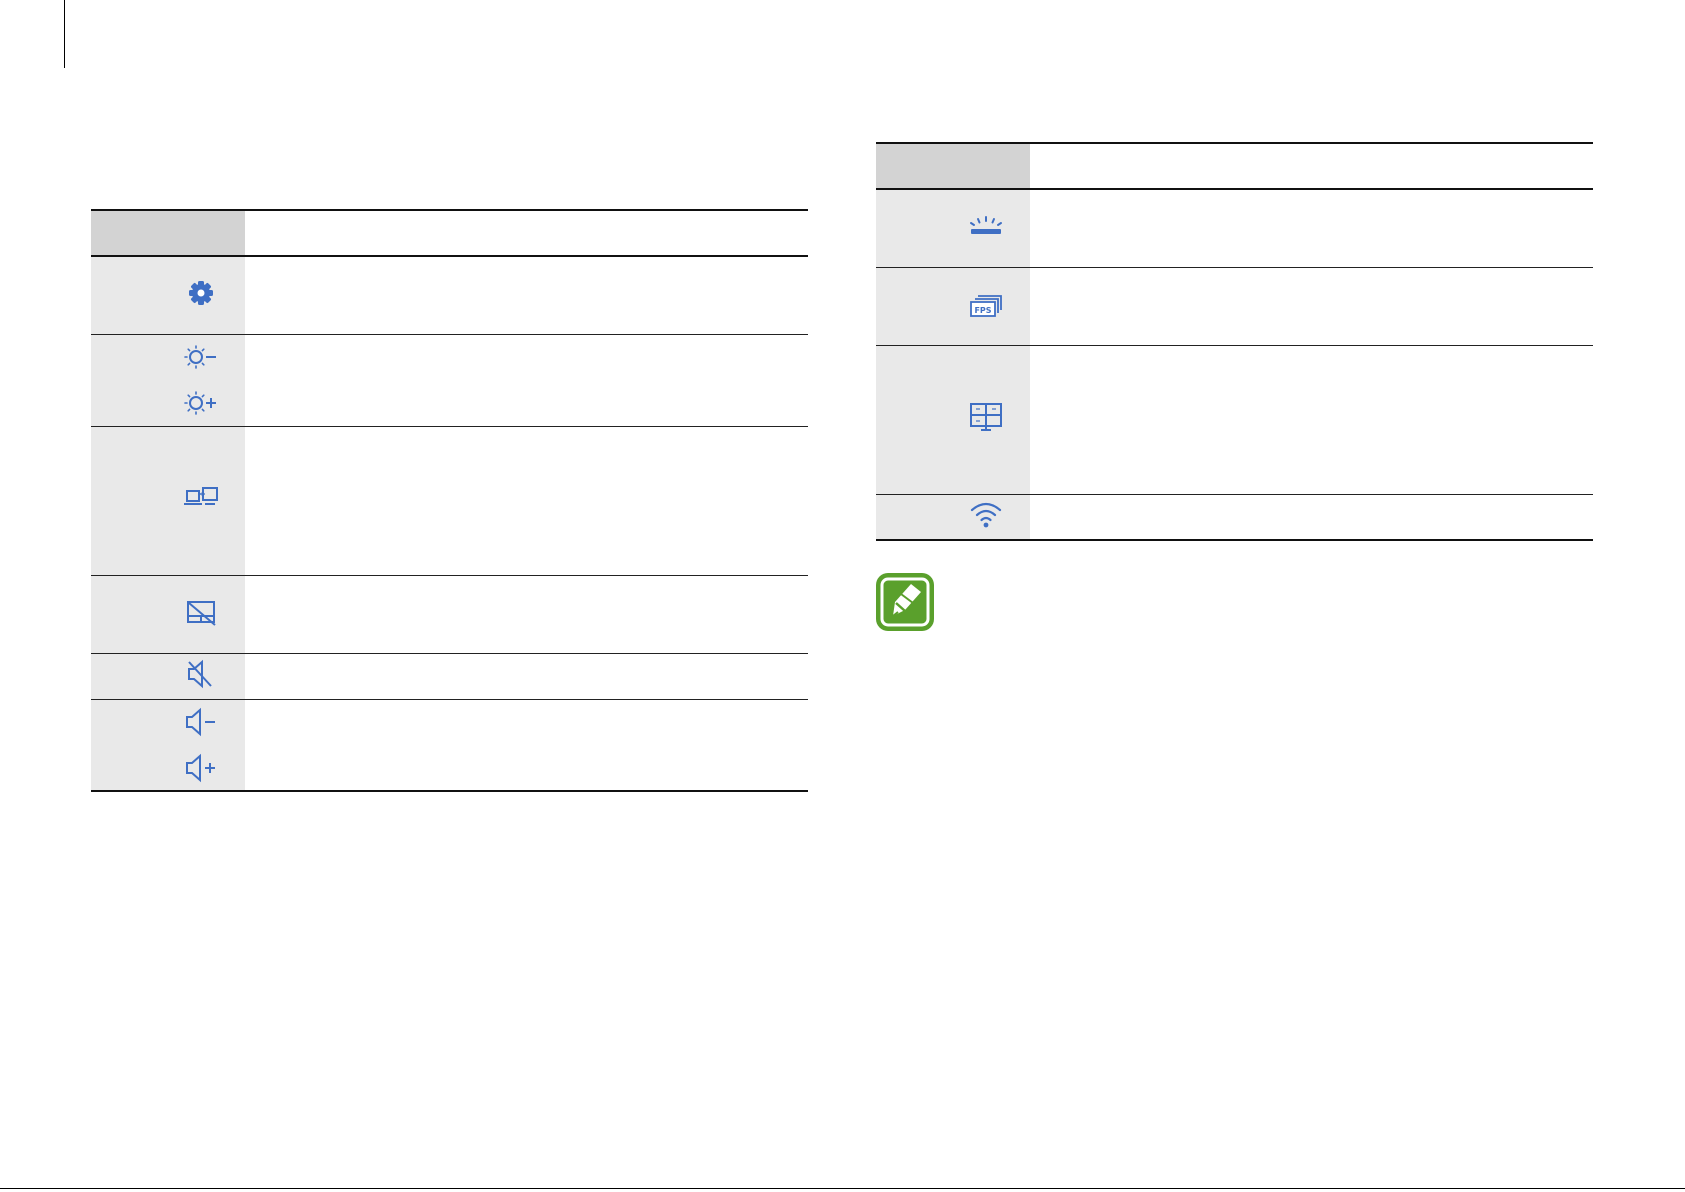  Describe the element at coordinates (905, 602) in the screenshot. I see `note-pencil-icon` at that location.